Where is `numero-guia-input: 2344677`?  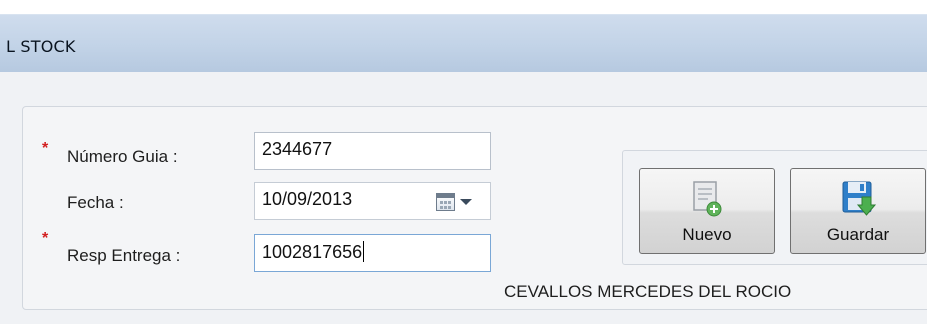 numero-guia-input: 2344677 is located at coordinates (372, 151).